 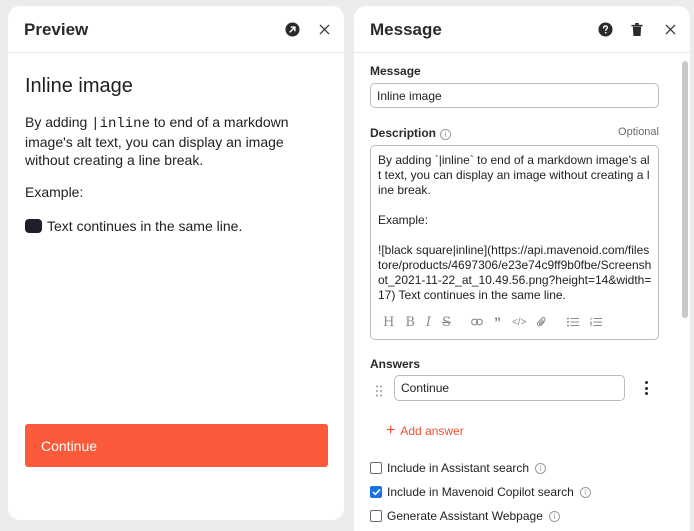 What do you see at coordinates (573, 322) in the screenshot?
I see `bullet-list-icon` at bounding box center [573, 322].